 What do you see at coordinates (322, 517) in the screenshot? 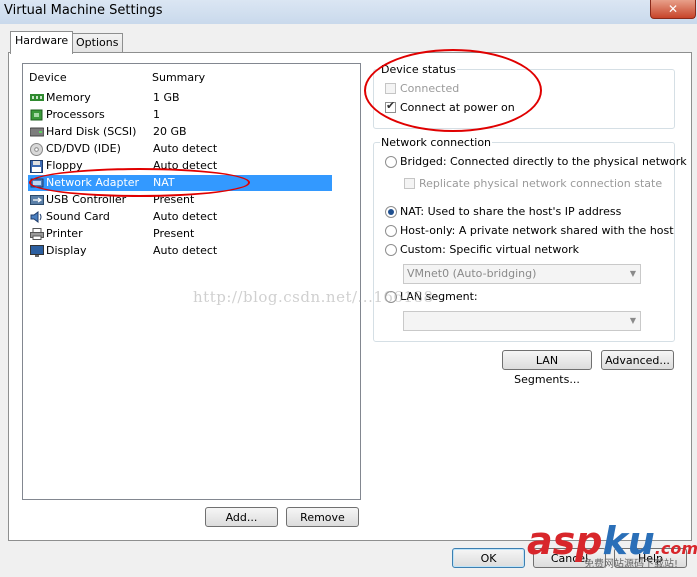
I see `remove-button: Remove` at bounding box center [322, 517].